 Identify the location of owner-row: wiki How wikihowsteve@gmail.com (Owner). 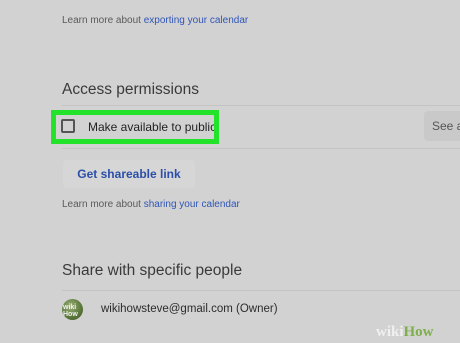
(261, 311).